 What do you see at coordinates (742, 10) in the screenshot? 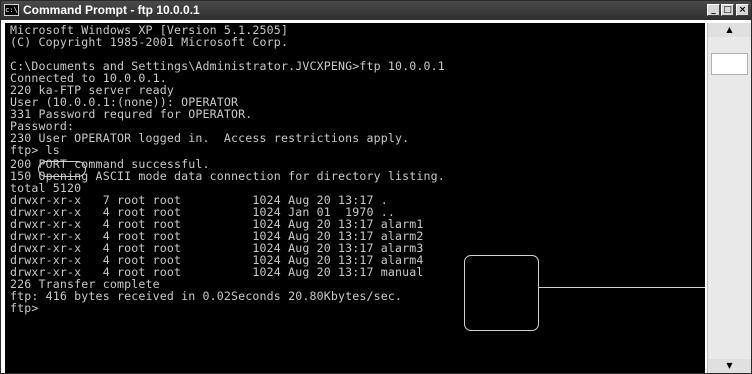
I see `close-button: ×` at bounding box center [742, 10].